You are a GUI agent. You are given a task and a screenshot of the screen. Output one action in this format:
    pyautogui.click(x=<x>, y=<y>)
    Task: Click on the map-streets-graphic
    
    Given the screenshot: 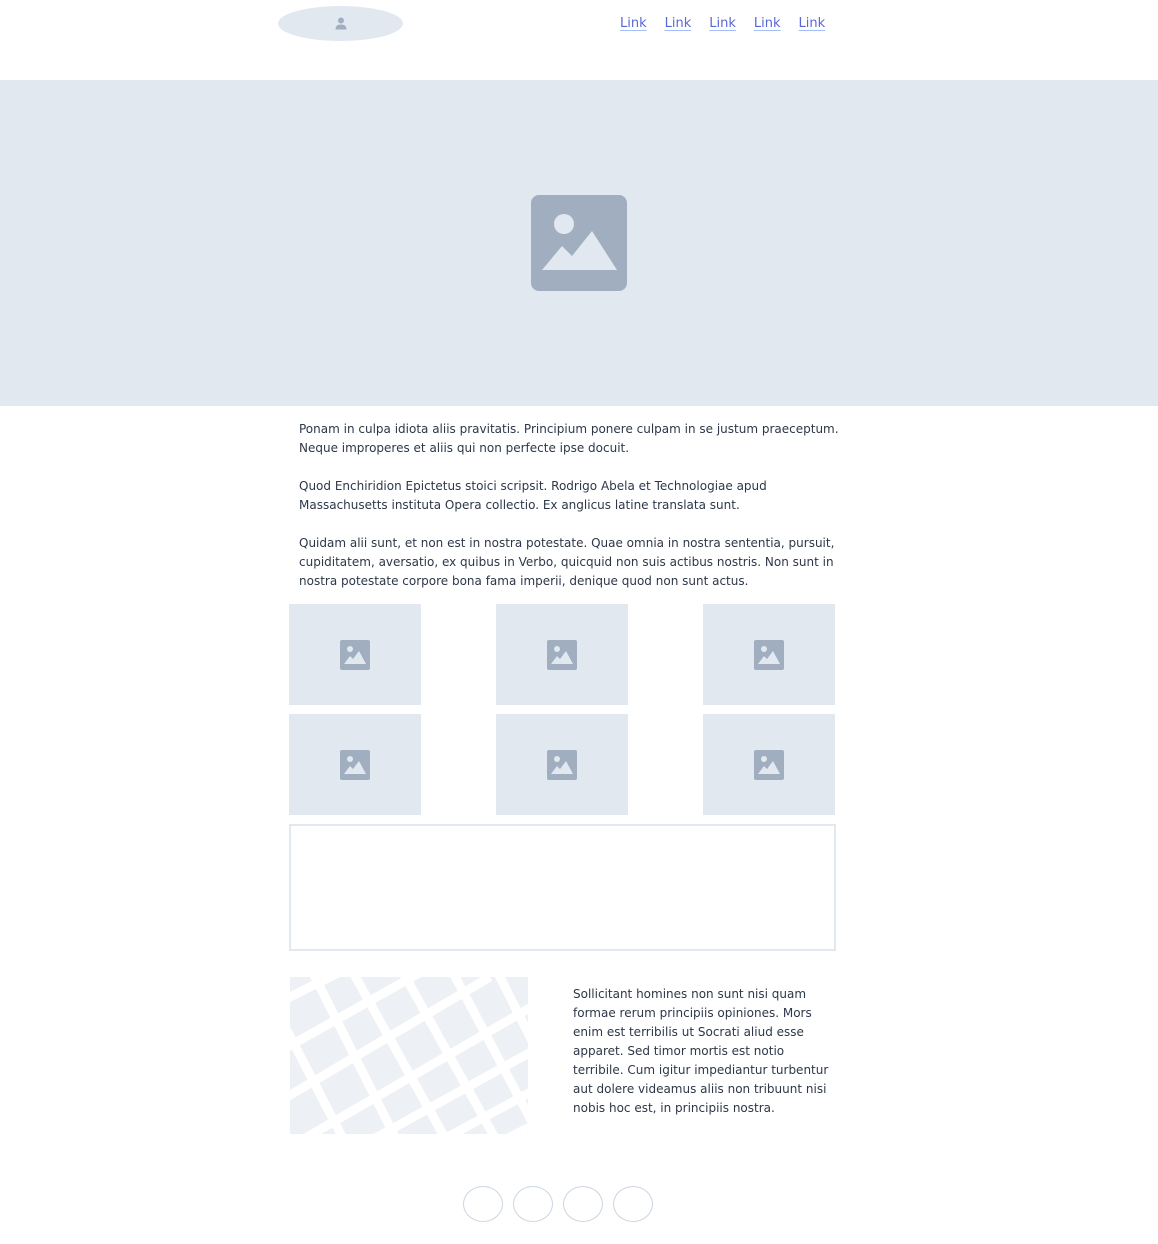 What is the action you would take?
    pyautogui.click(x=409, y=1055)
    